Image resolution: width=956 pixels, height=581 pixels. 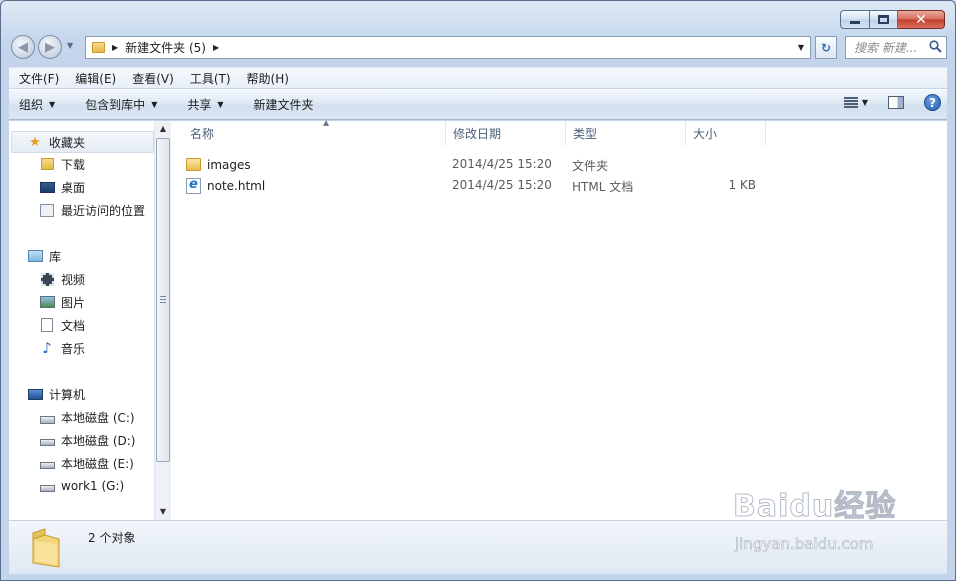 I want to click on nav-item-desktop: 桌面, so click(x=62, y=187).